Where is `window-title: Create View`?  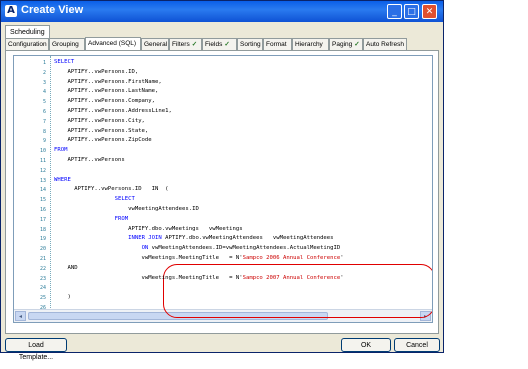 window-title: Create View is located at coordinates (52, 10).